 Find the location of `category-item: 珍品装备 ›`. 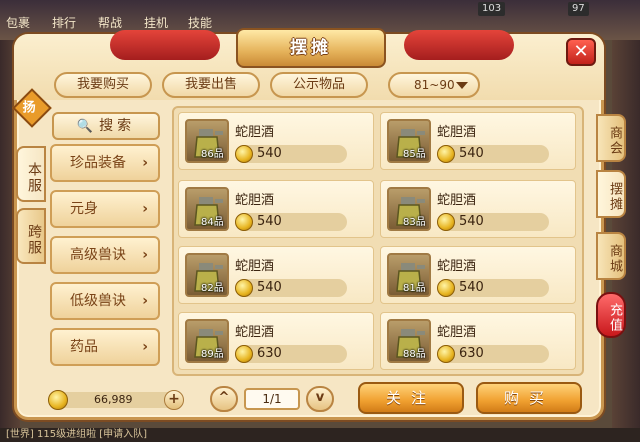

category-item: 珍品装备 › is located at coordinates (105, 163).